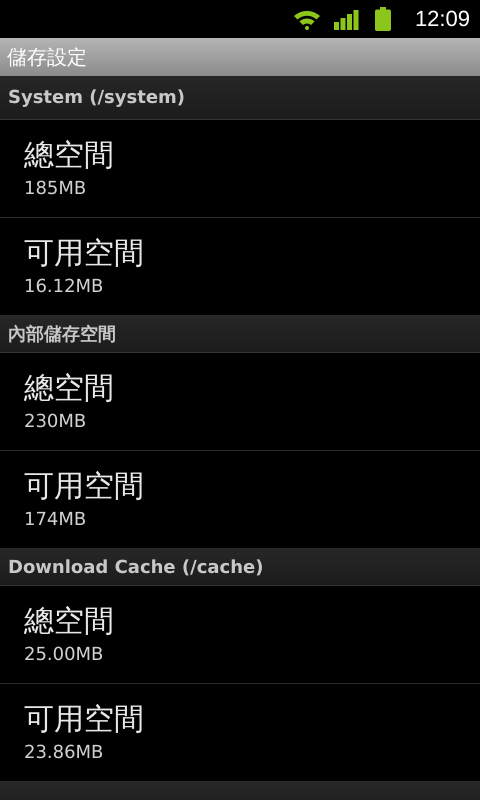 This screenshot has width=480, height=800. Describe the element at coordinates (56, 189) in the screenshot. I see `item-value: 185MB` at that location.